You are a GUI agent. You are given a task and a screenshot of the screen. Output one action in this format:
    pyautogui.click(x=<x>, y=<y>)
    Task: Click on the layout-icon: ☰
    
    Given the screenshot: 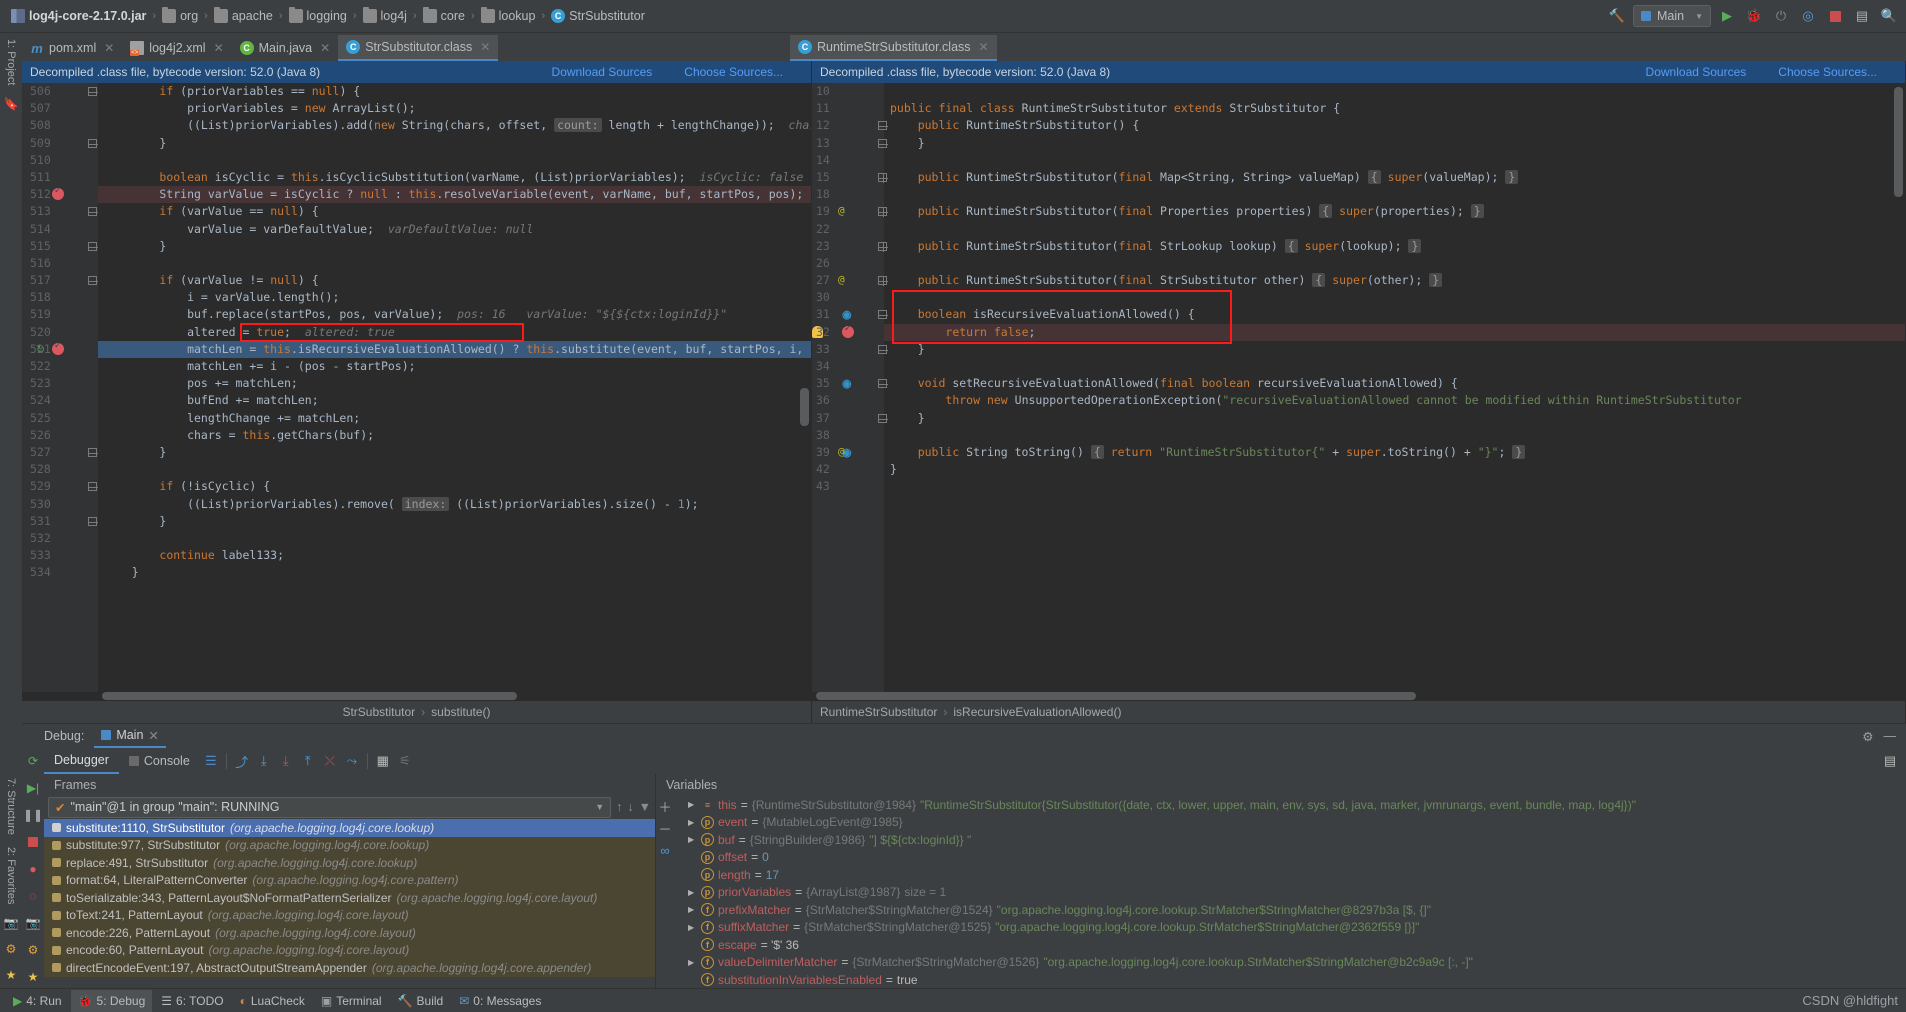 What is the action you would take?
    pyautogui.click(x=211, y=761)
    